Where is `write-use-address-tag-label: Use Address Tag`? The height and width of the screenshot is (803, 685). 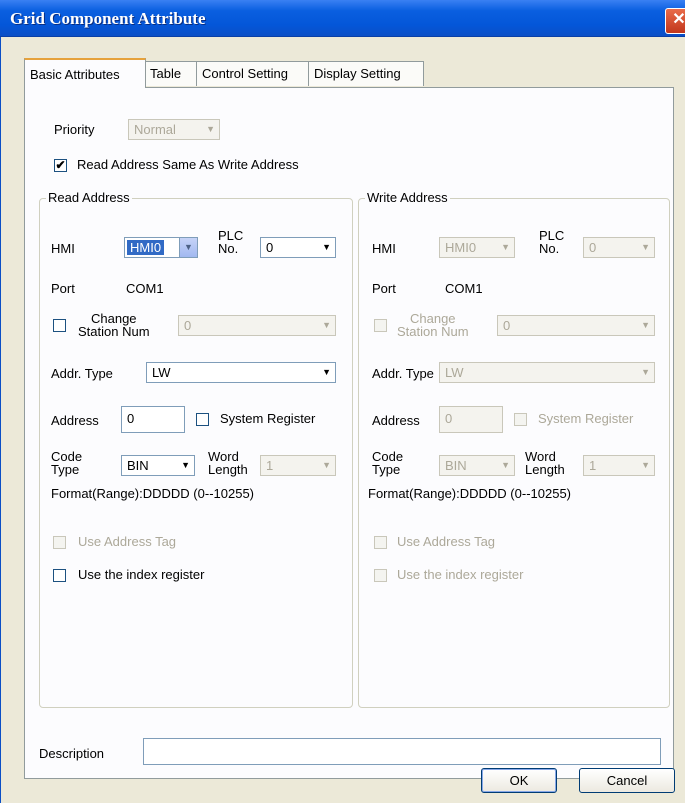 write-use-address-tag-label: Use Address Tag is located at coordinates (446, 541).